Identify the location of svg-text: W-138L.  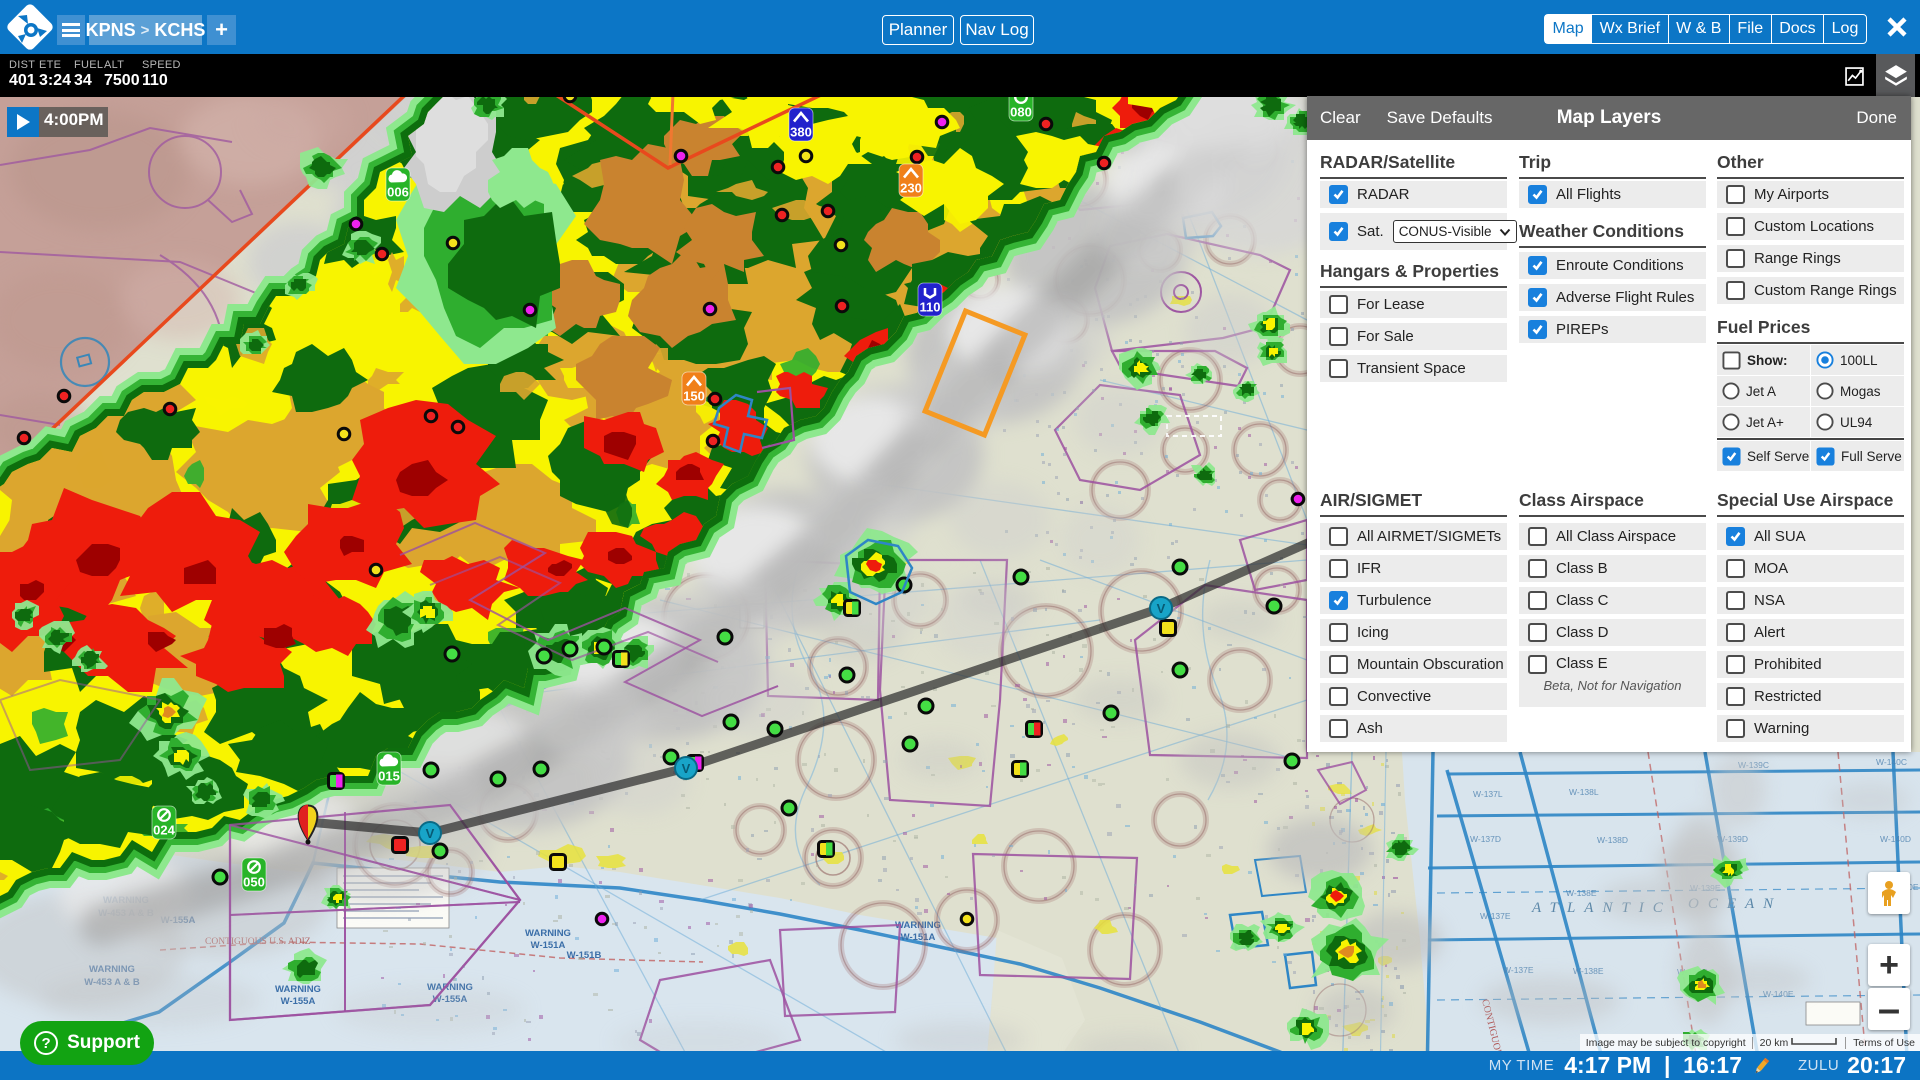
(1584, 792).